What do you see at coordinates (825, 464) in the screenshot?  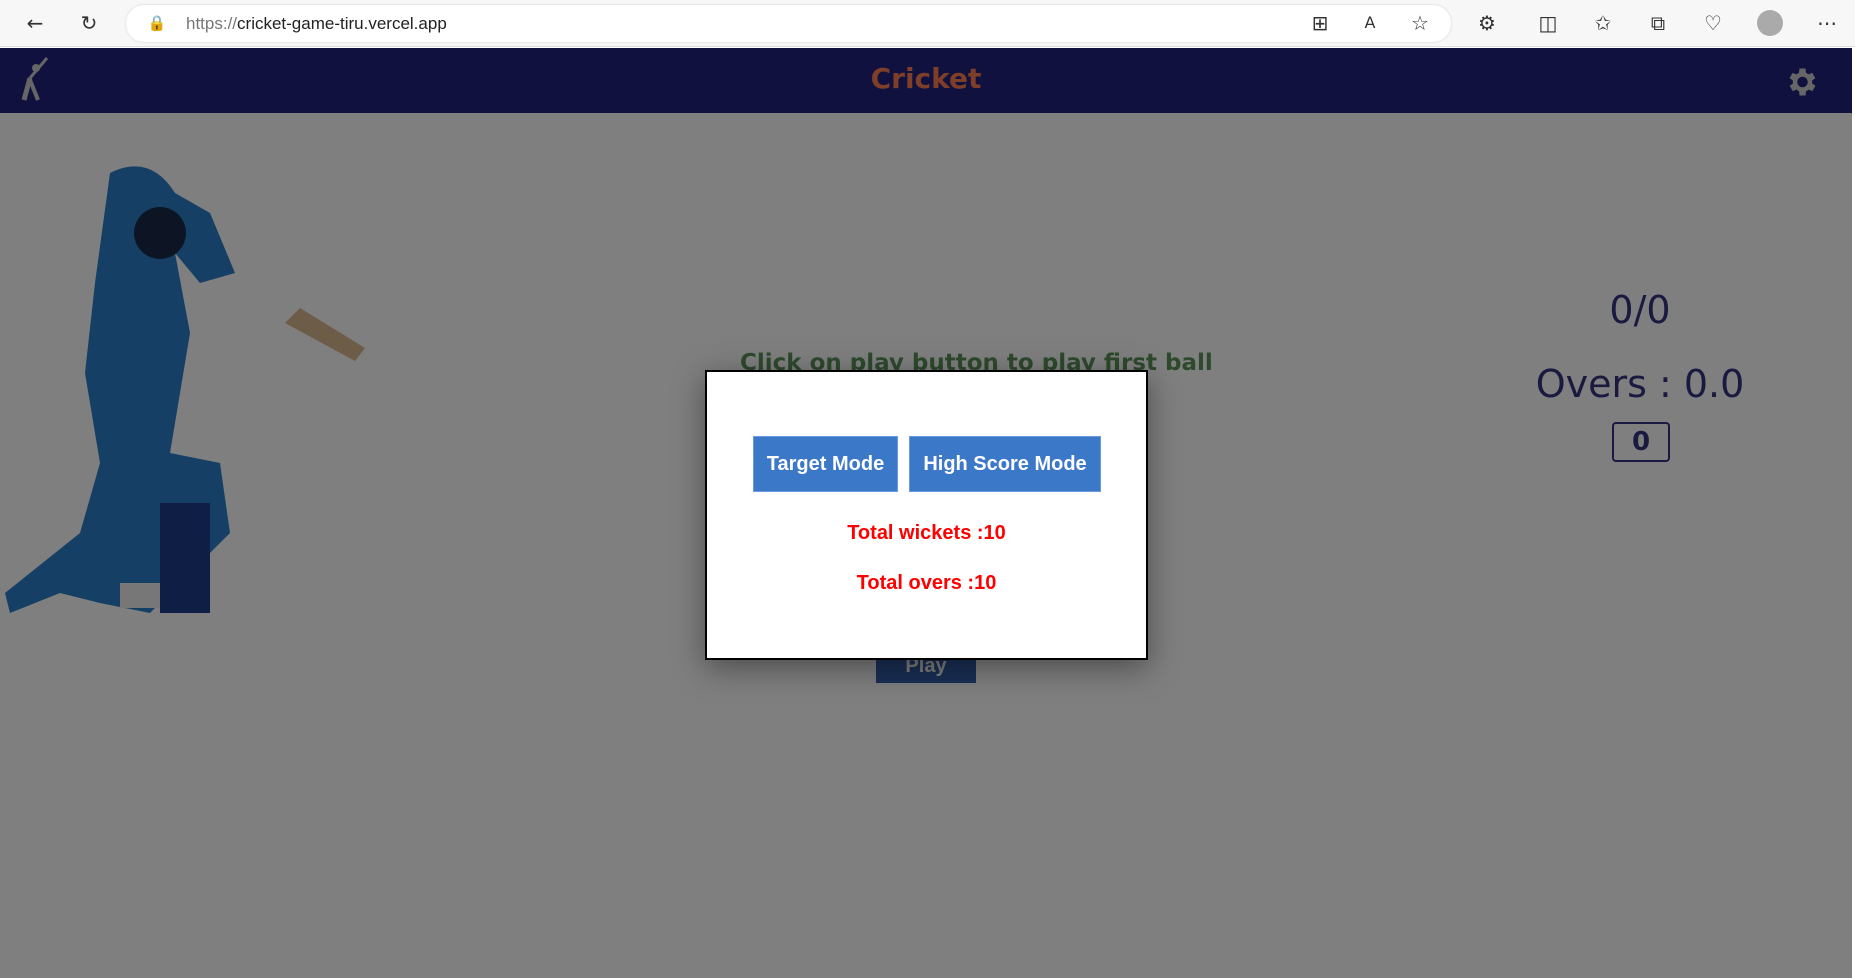 I see `target-mode-button: Target Mode` at bounding box center [825, 464].